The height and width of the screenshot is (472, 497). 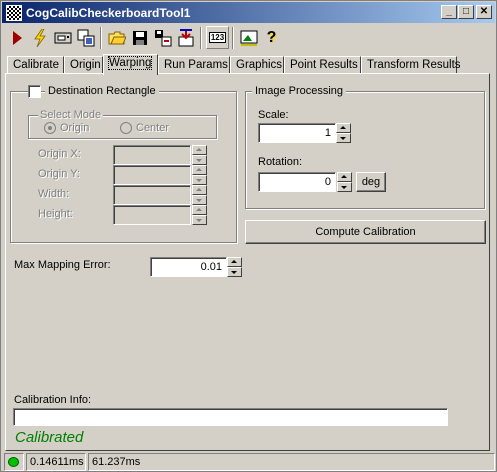 I want to click on run-continuous-button, so click(x=39, y=37).